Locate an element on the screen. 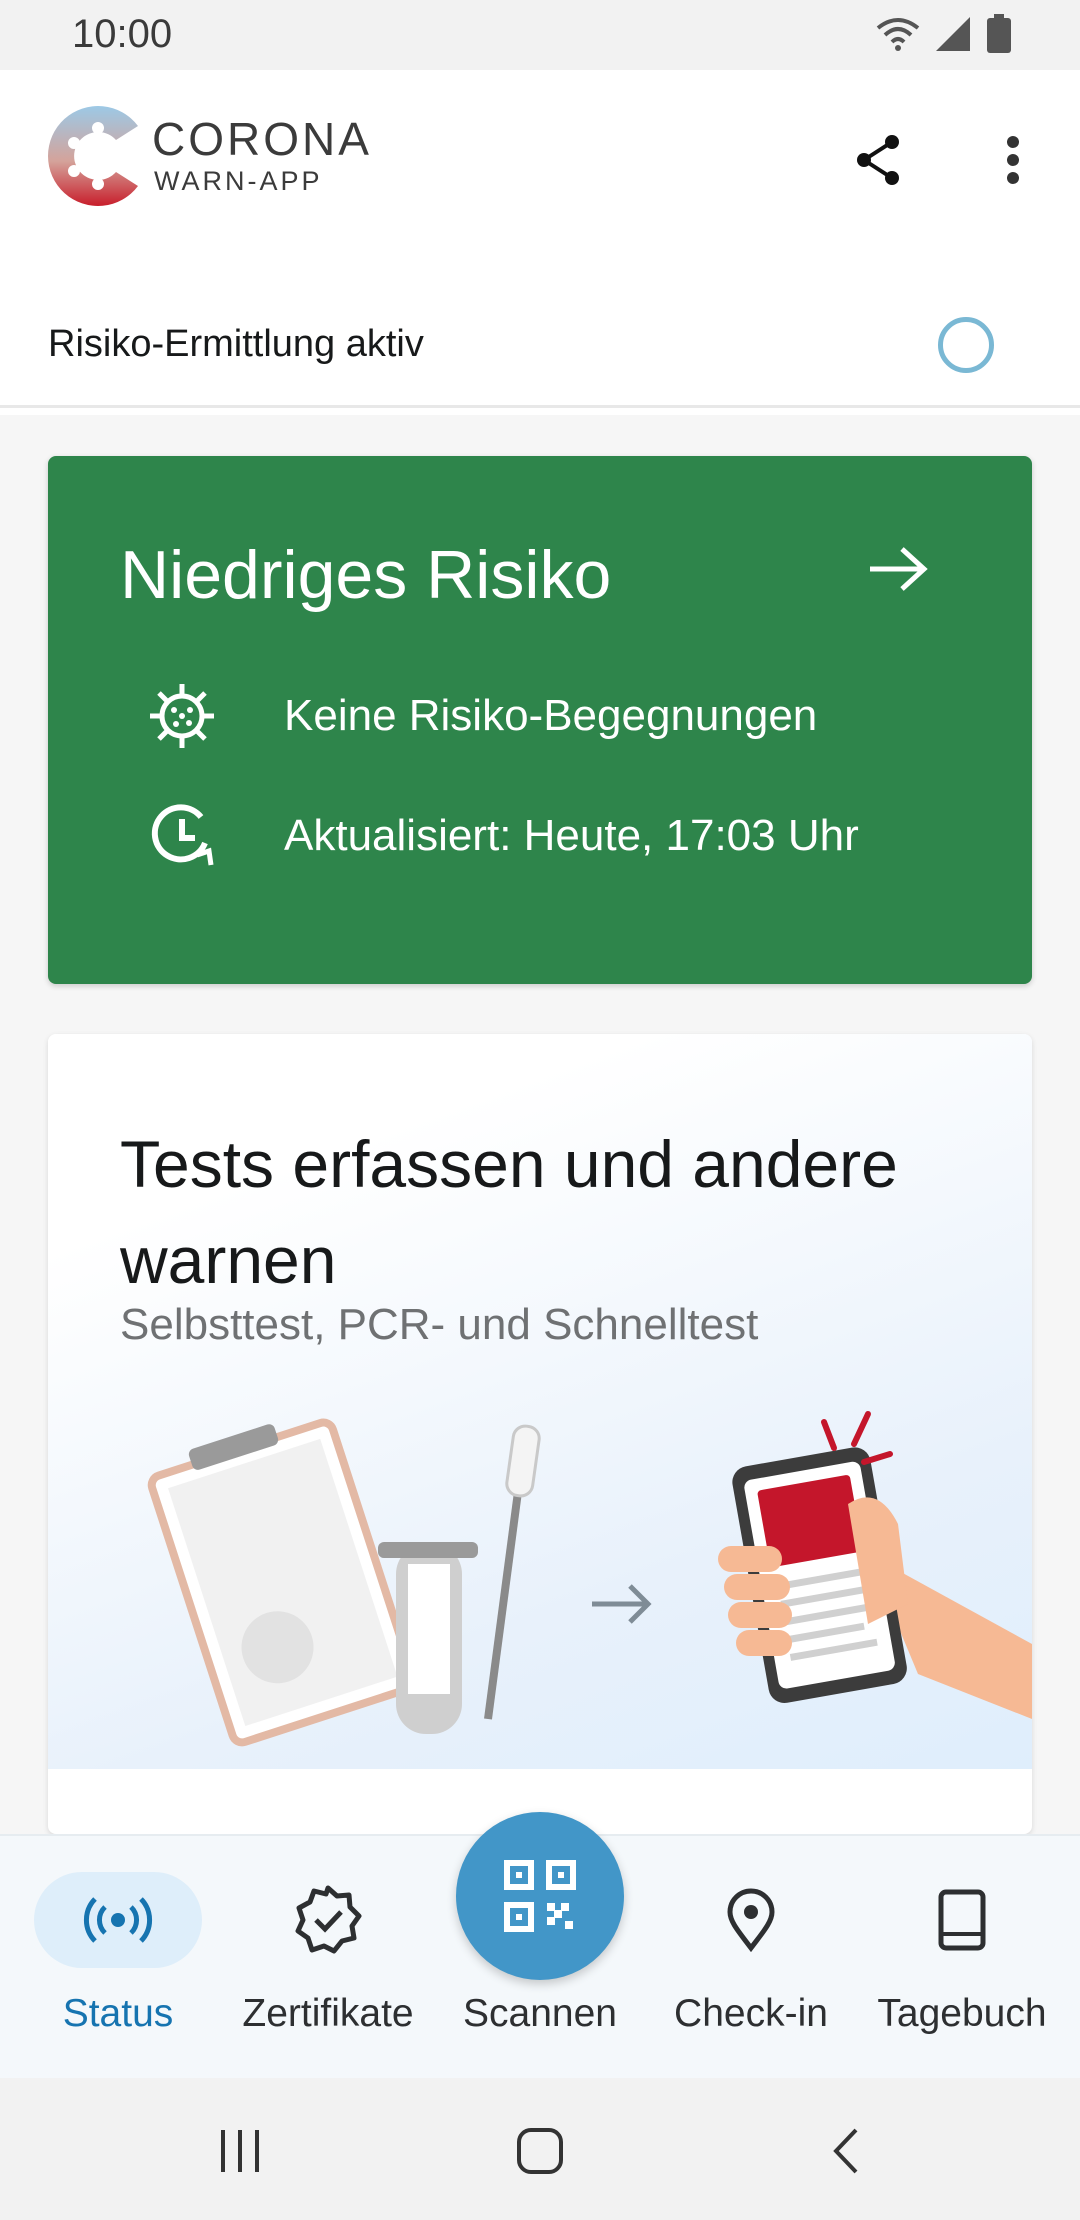 Image resolution: width=1080 pixels, height=2220 pixels. virus-icon is located at coordinates (182, 716).